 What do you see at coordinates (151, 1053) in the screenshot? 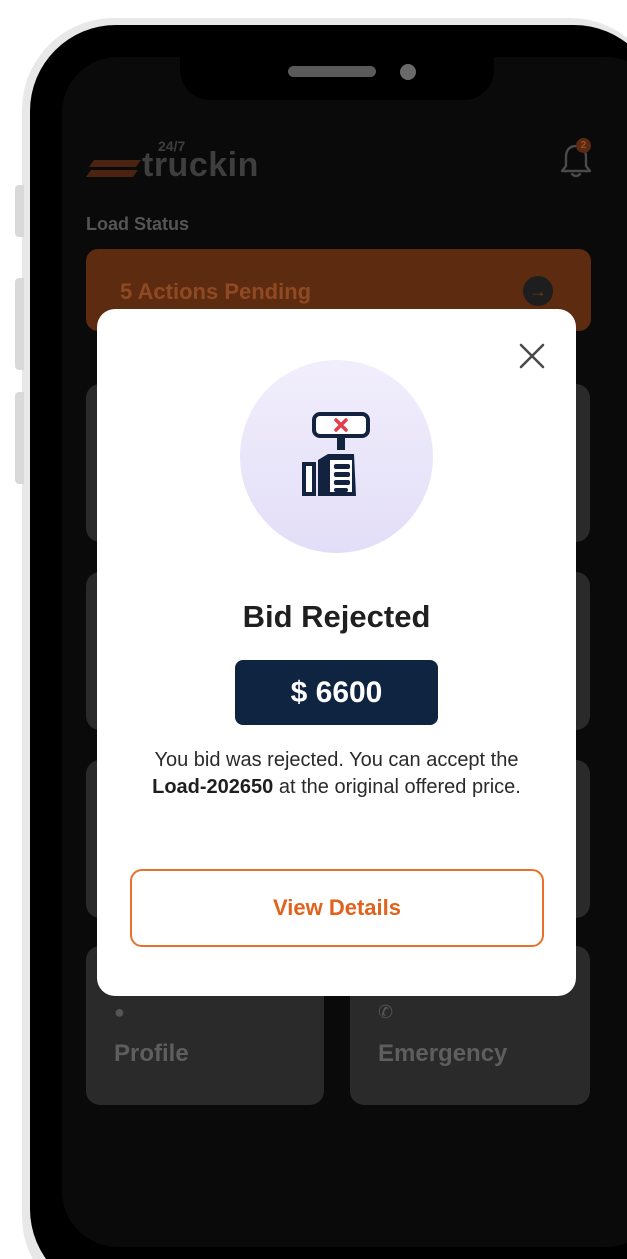
I see `profile-tile-label: Profile` at bounding box center [151, 1053].